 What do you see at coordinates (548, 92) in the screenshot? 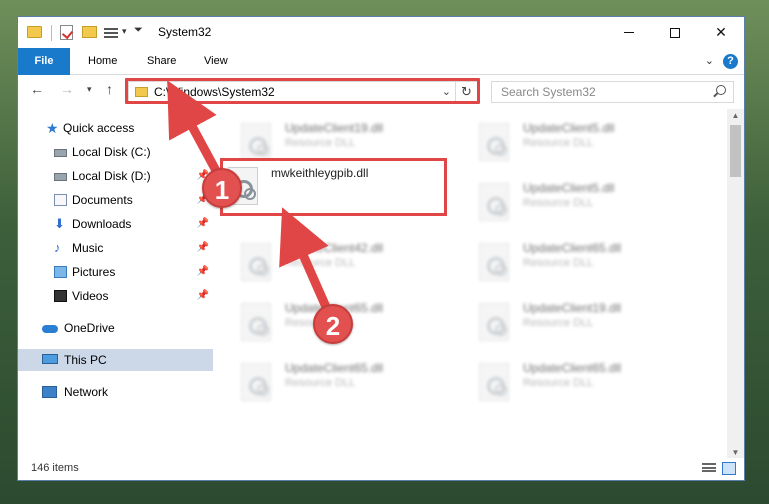
I see `search-placeholder: Search System32` at bounding box center [548, 92].